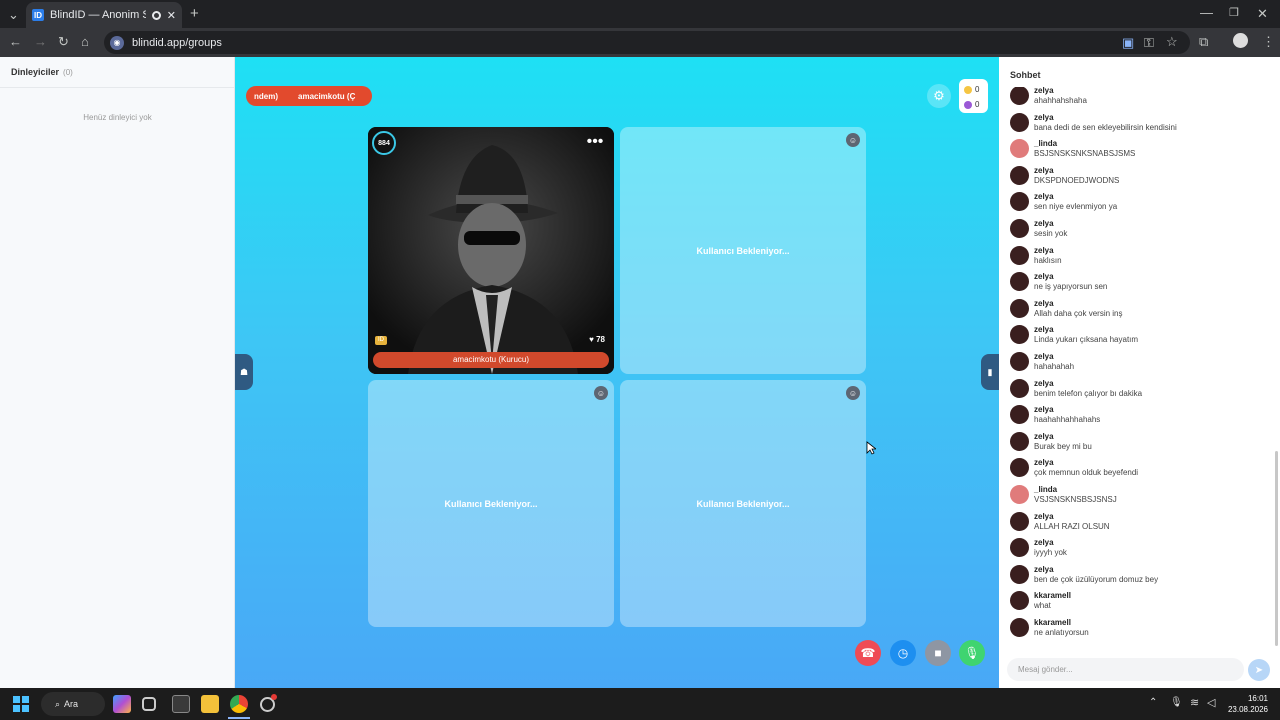 The width and height of the screenshot is (1280, 720). What do you see at coordinates (938, 653) in the screenshot?
I see `camera-toggle-button: ■` at bounding box center [938, 653].